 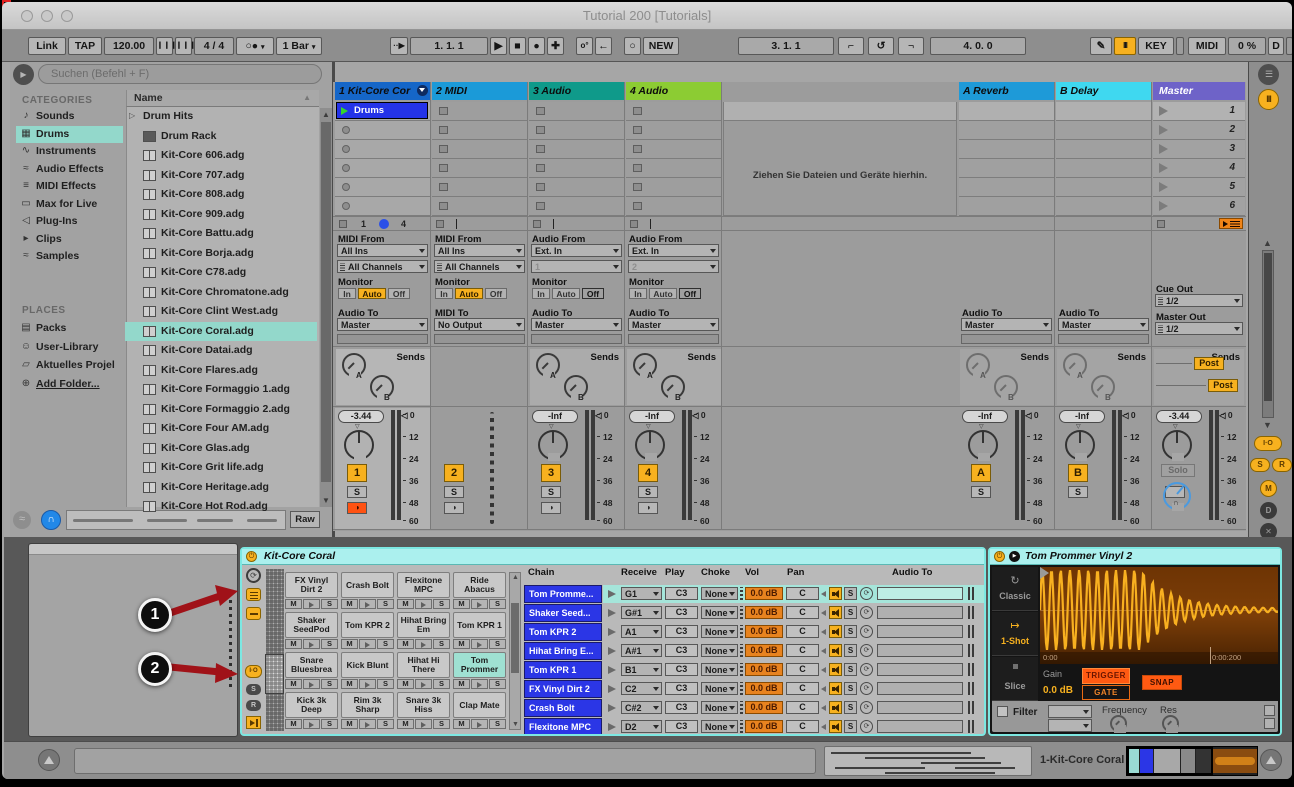 What do you see at coordinates (612, 708) in the screenshot?
I see `chain-play-icon` at bounding box center [612, 708].